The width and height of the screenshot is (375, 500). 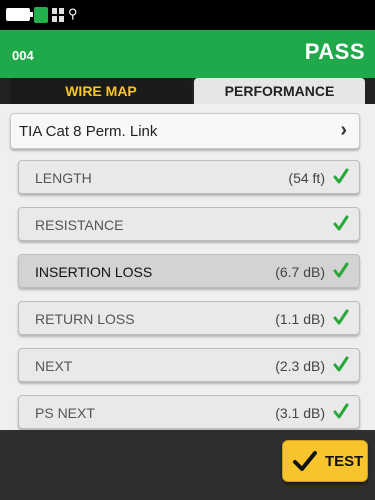 I want to click on footer-bar: TEST, so click(x=187, y=465).